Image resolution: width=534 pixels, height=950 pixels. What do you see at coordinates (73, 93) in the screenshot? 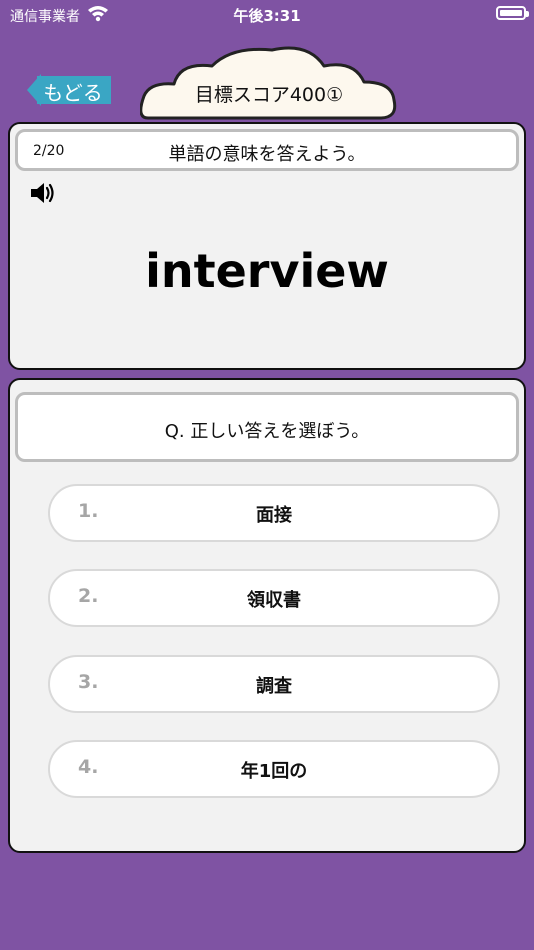
I see `back-button-label: もどる` at bounding box center [73, 93].